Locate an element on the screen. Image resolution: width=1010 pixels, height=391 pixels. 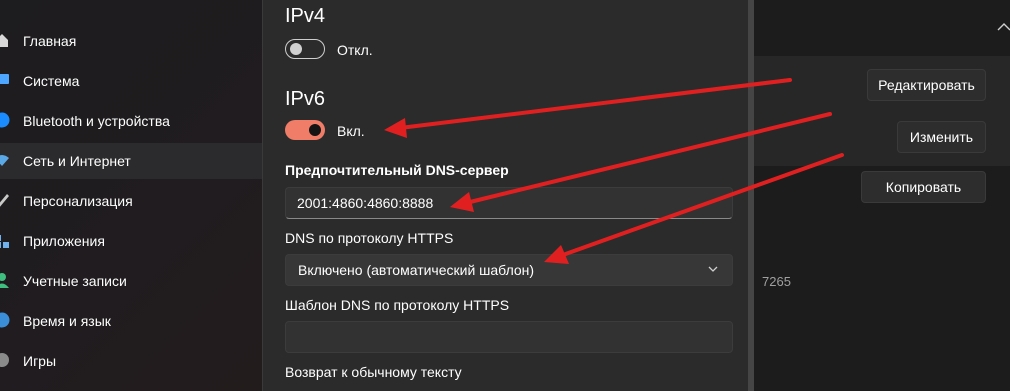
sidebar-item-label: Bluetooth и устройства is located at coordinates (96, 121).